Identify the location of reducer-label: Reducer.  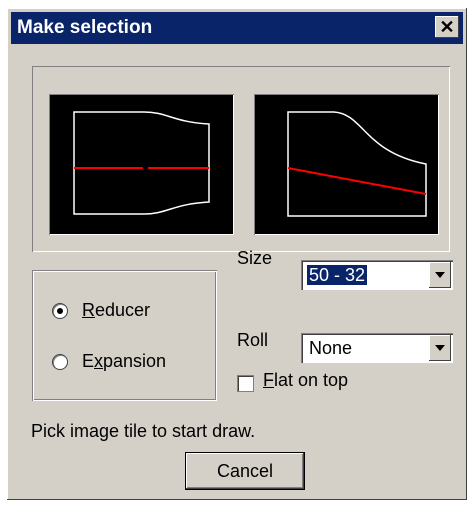
(116, 310).